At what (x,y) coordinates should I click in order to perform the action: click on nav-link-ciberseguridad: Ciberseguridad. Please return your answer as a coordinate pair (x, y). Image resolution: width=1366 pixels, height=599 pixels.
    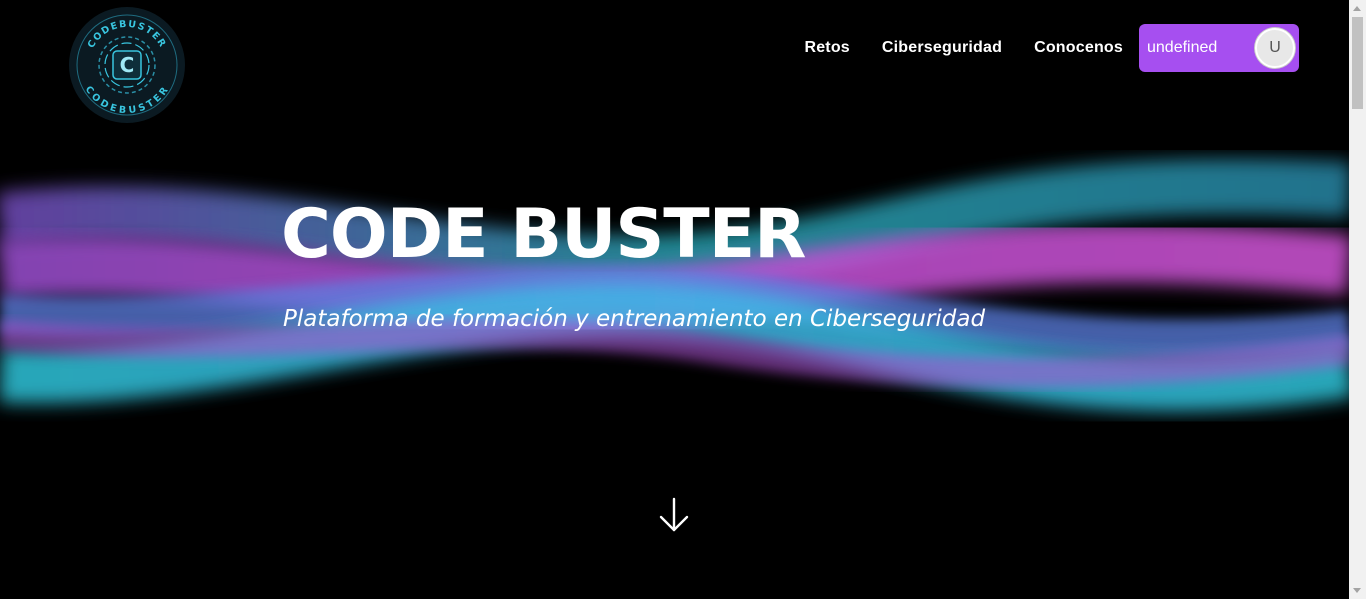
    Looking at the image, I should click on (942, 48).